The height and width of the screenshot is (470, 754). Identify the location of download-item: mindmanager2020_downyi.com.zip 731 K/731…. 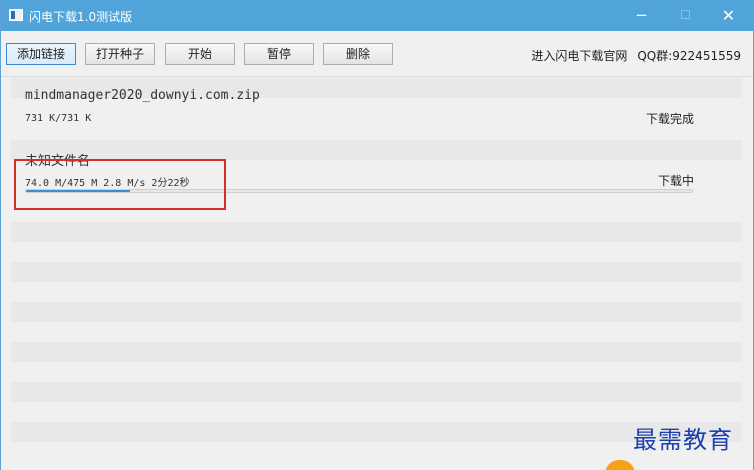
(376, 109).